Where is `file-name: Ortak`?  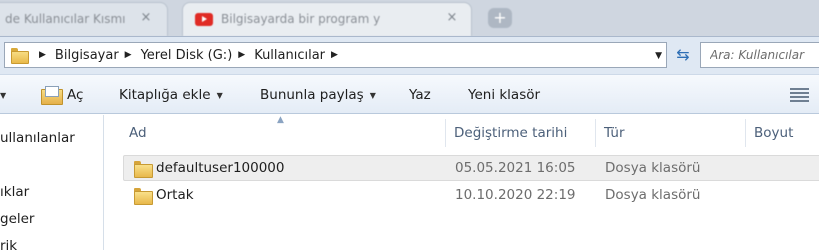 file-name: Ortak is located at coordinates (175, 195).